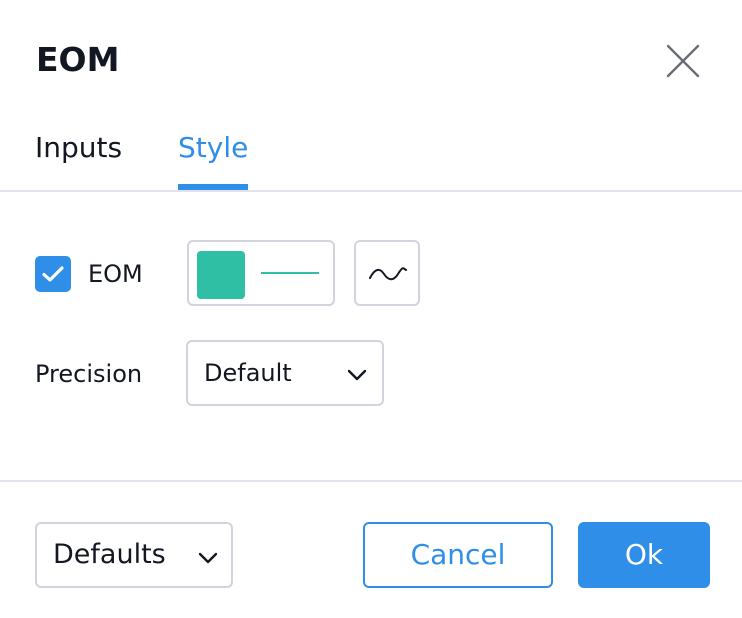 The width and height of the screenshot is (742, 618). What do you see at coordinates (115, 274) in the screenshot?
I see `eom-plot-label: EOM` at bounding box center [115, 274].